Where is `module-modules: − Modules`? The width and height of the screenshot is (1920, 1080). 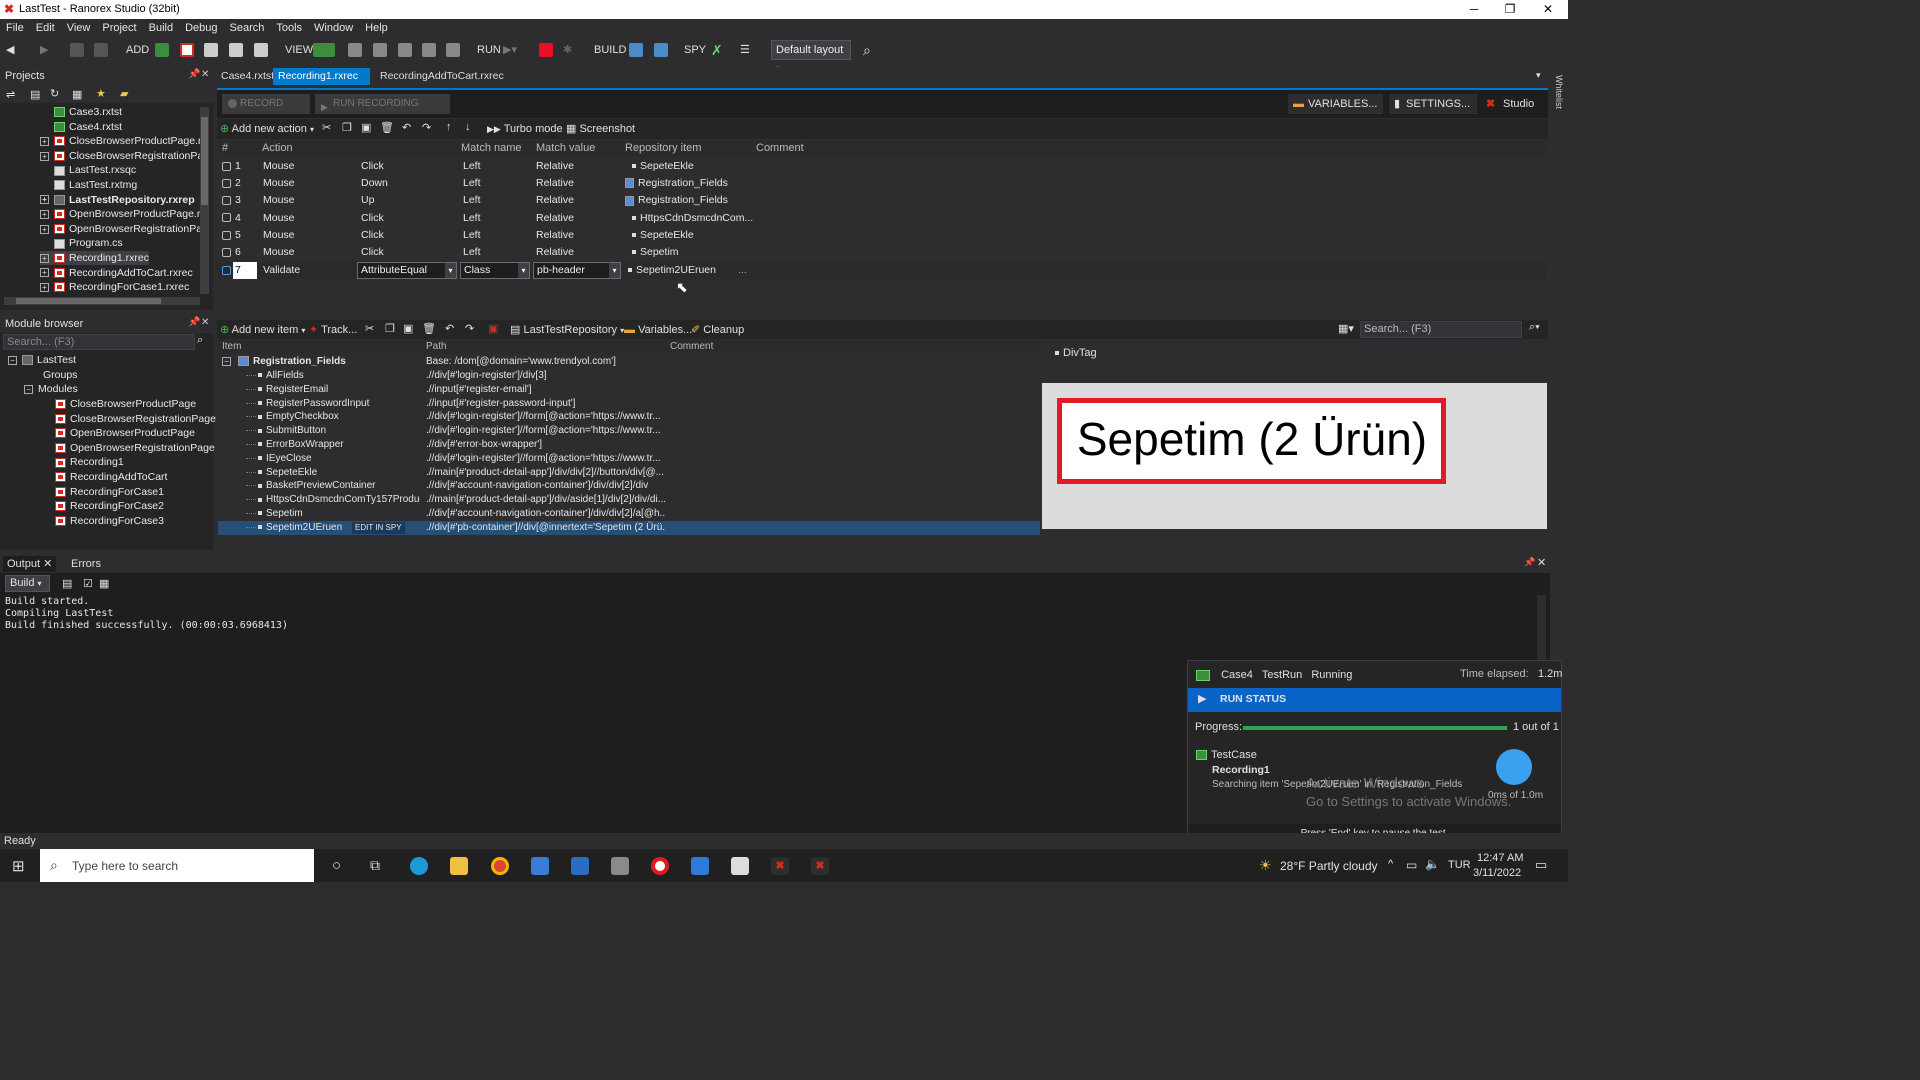 module-modules: − Modules is located at coordinates (51, 389).